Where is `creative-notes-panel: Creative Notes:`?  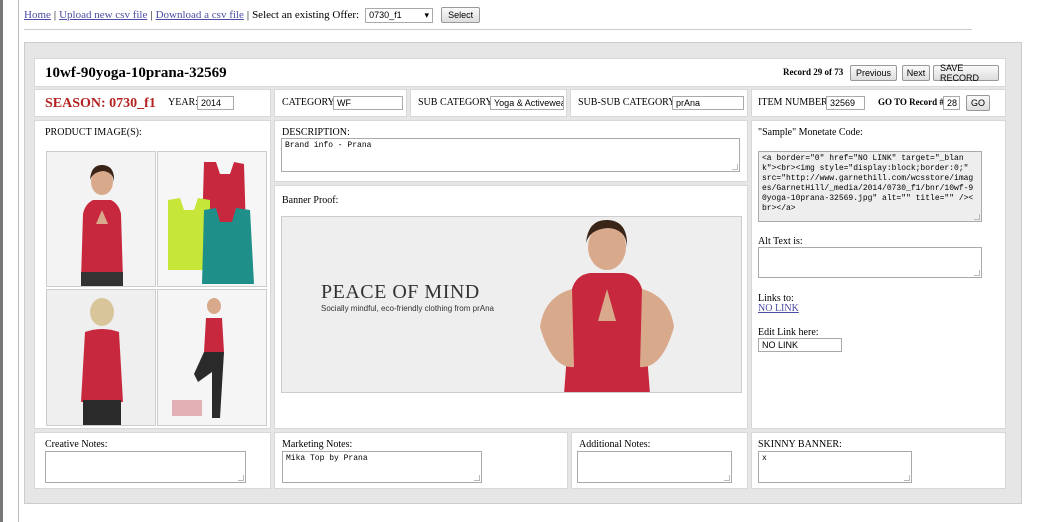
creative-notes-panel: Creative Notes: is located at coordinates (152, 460).